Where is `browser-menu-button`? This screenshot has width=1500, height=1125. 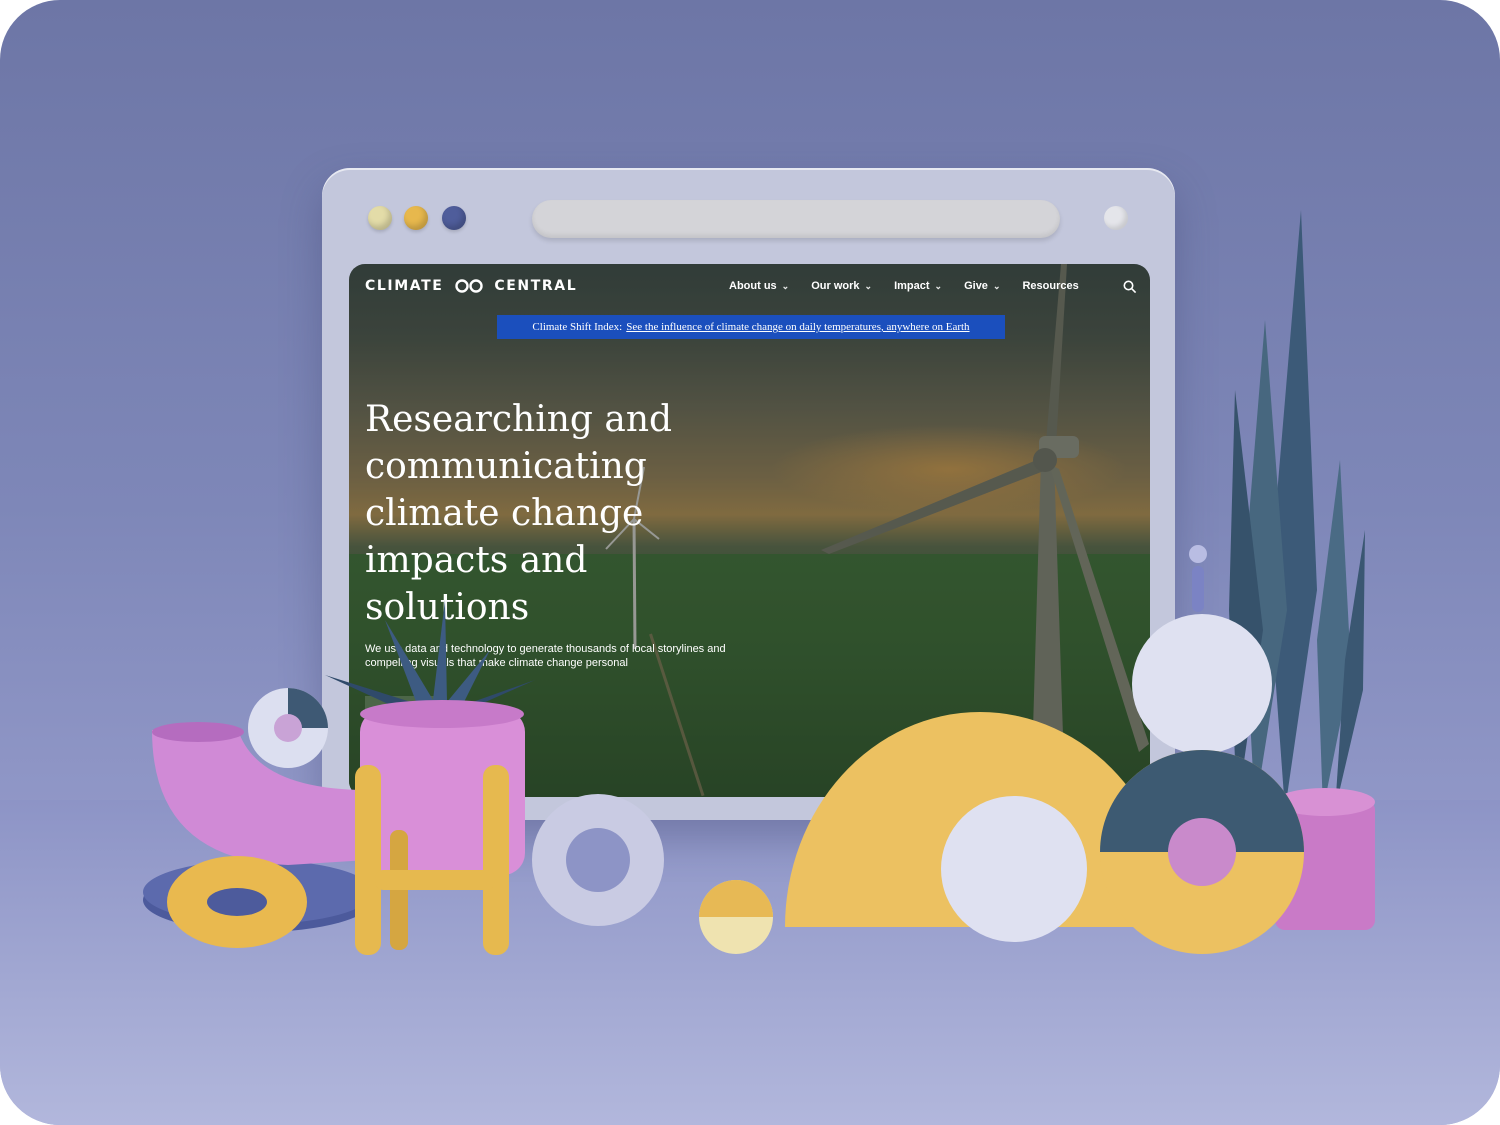 browser-menu-button is located at coordinates (1116, 218).